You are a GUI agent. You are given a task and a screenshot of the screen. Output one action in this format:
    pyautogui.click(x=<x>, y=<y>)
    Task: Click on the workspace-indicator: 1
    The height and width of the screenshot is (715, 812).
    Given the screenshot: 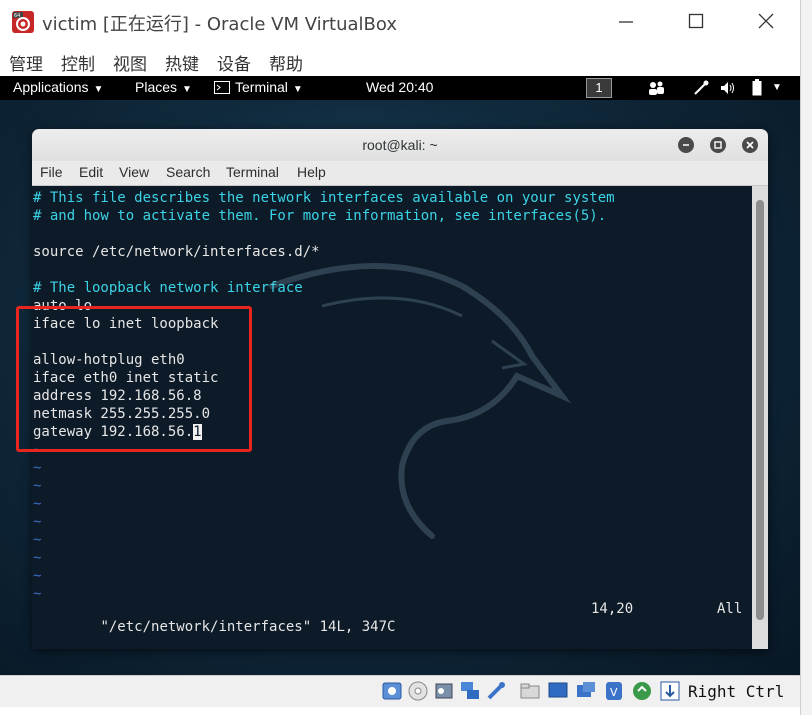 What is the action you would take?
    pyautogui.click(x=599, y=88)
    